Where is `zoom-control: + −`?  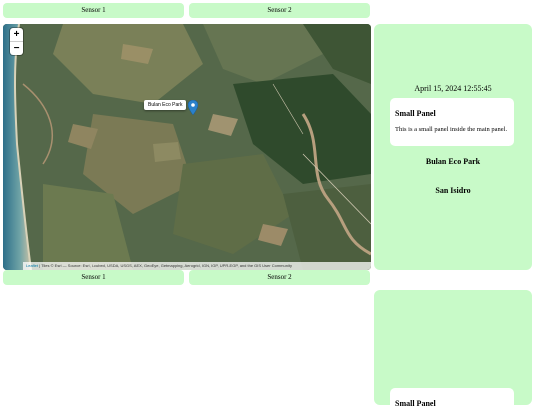
zoom-control: + − is located at coordinates (16, 41).